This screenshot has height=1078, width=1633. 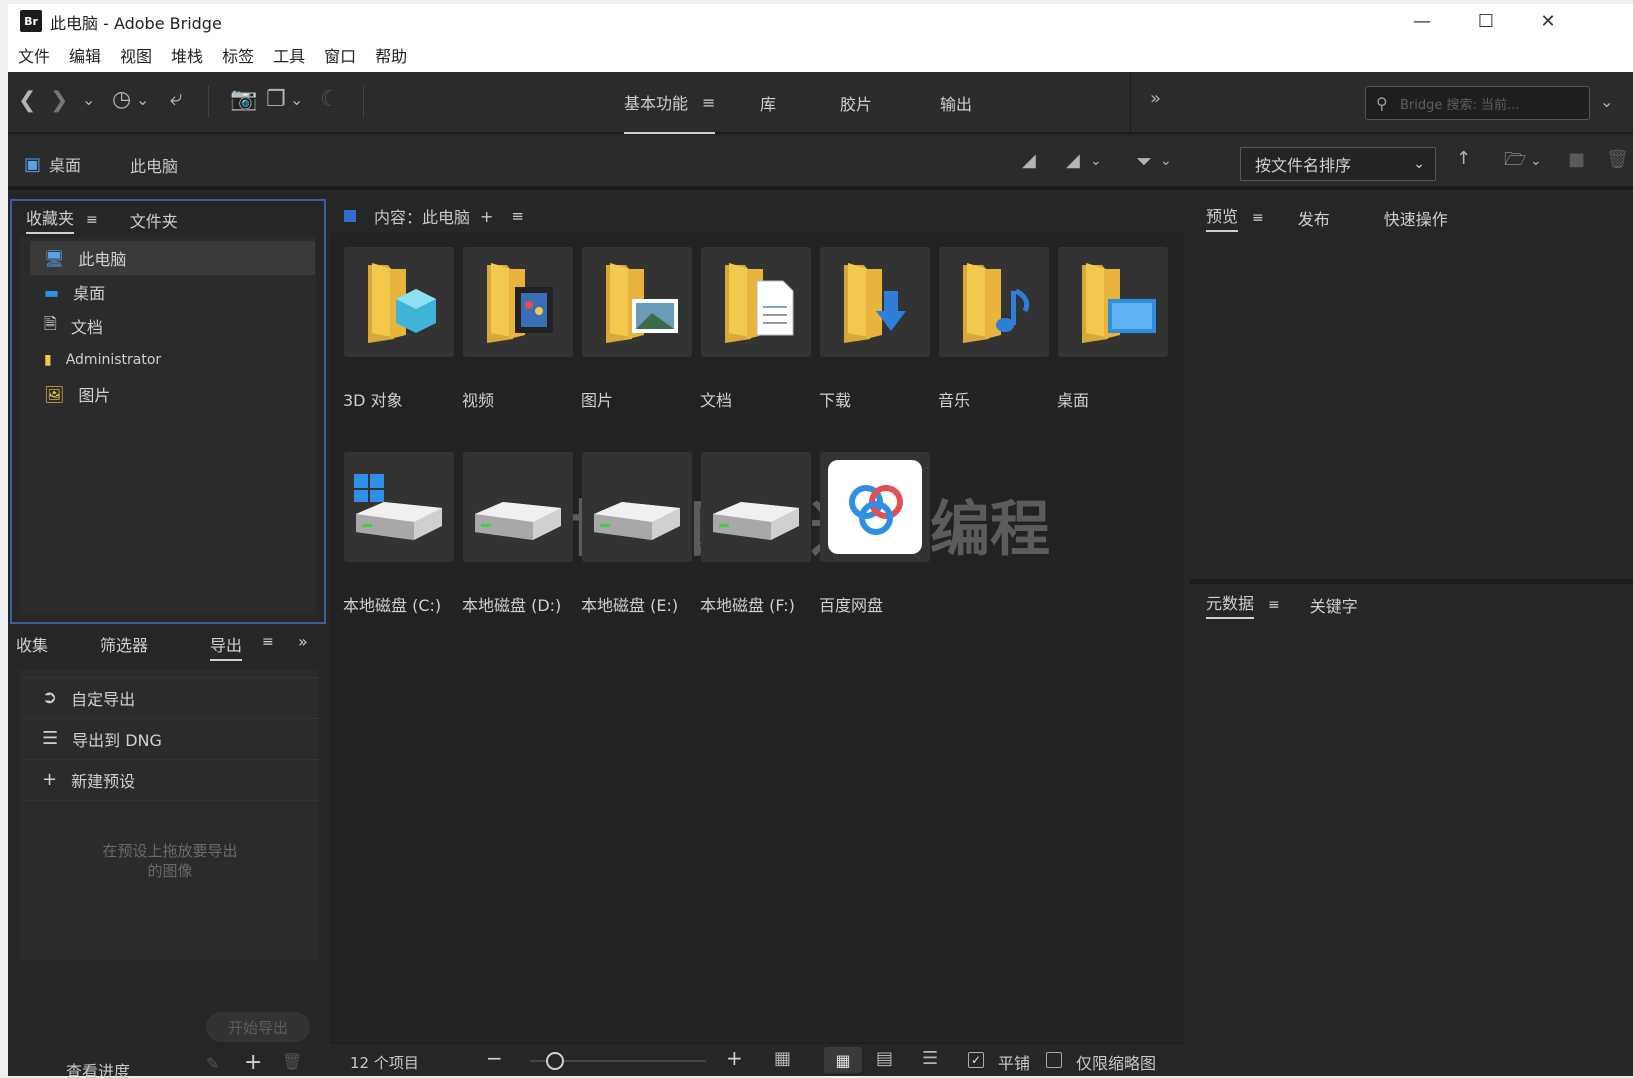 I want to click on breadcrumb-desktop: ▣ 桌面, so click(x=52, y=164).